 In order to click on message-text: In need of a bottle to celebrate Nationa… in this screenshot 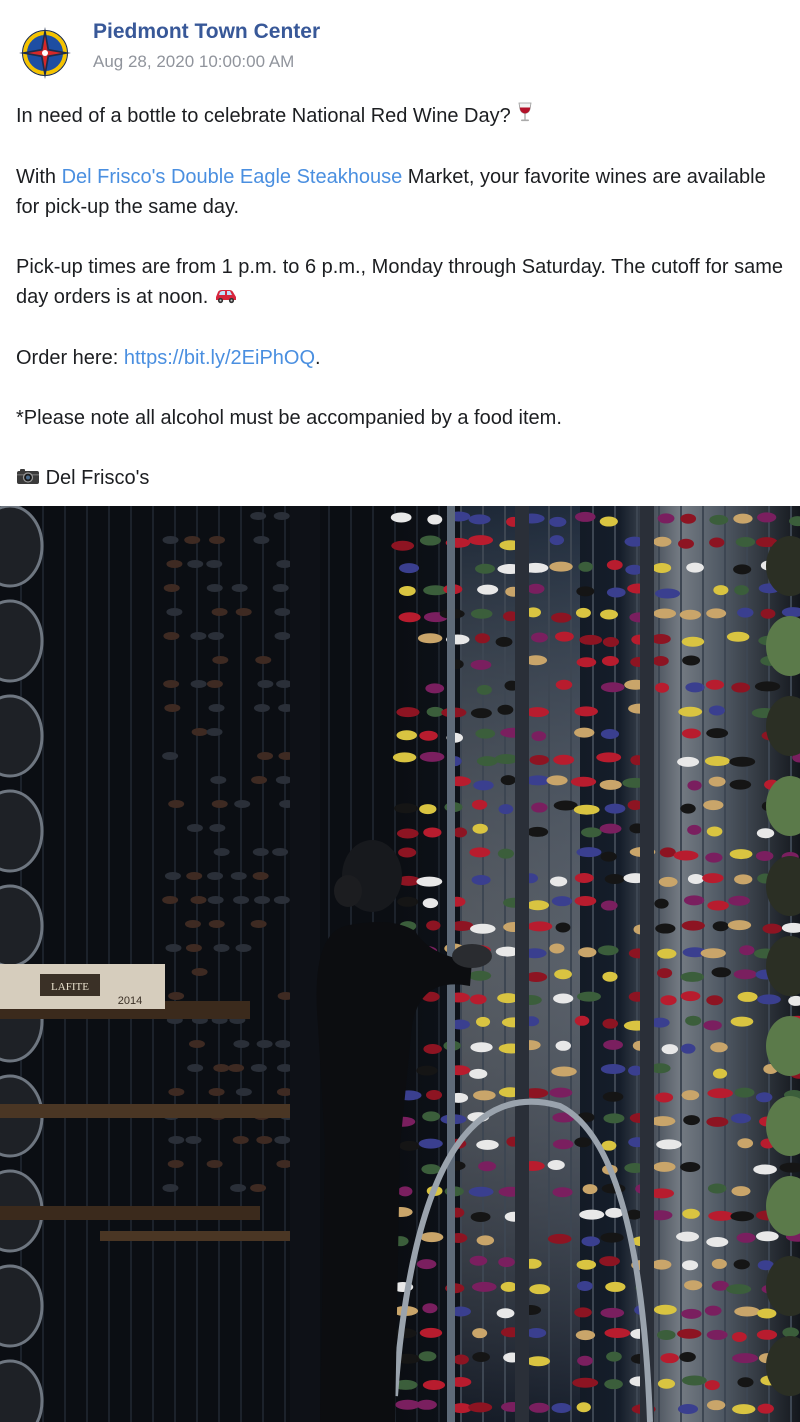, I will do `click(263, 116)`.